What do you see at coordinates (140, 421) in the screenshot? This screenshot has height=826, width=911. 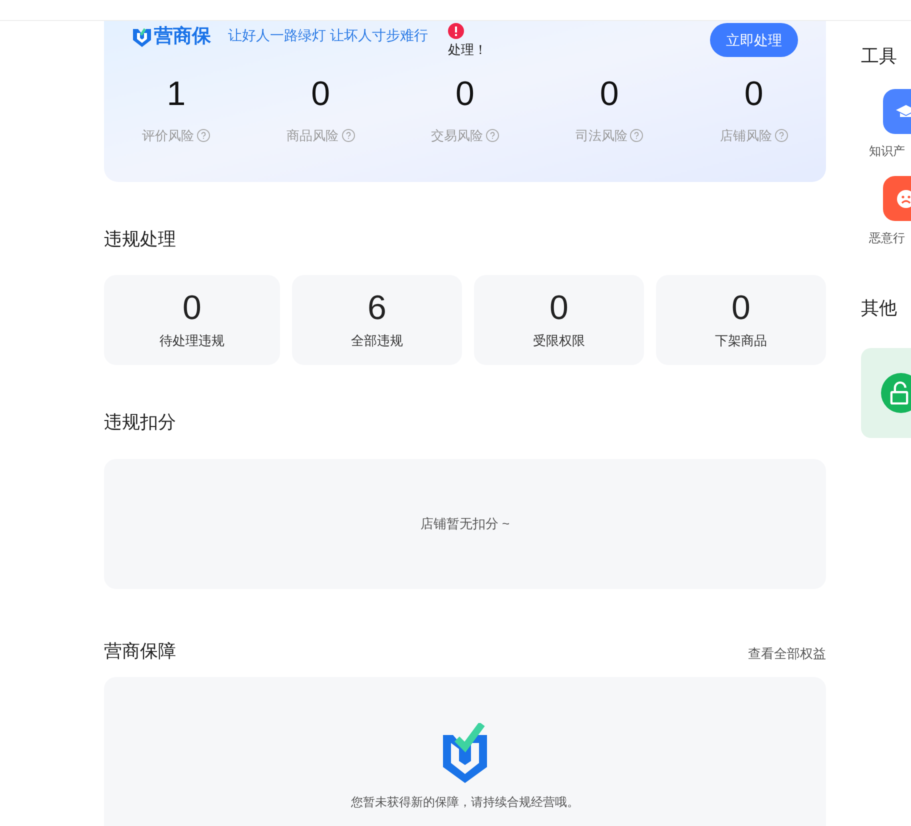 I see `section-title: 违规扣分` at bounding box center [140, 421].